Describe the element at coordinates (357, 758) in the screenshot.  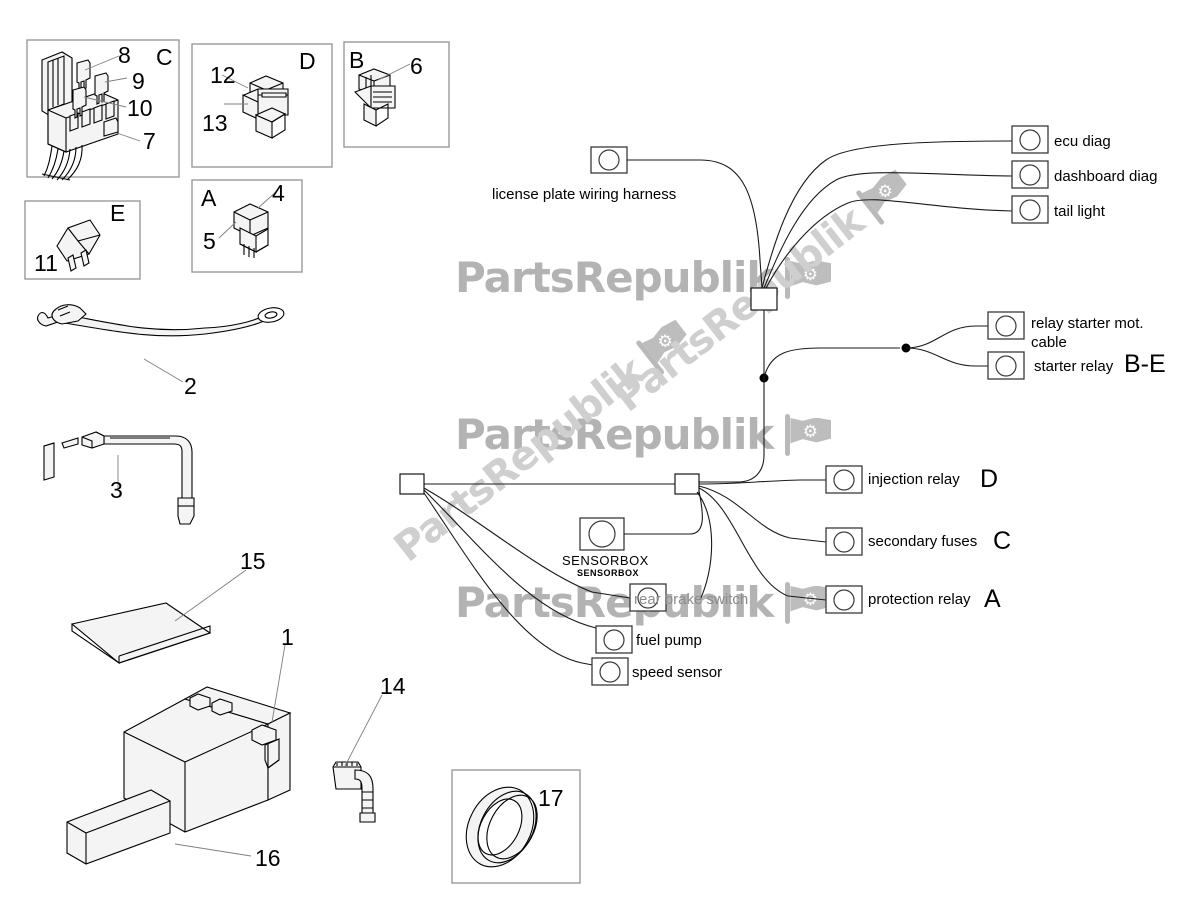
I see `part-14-connector` at that location.